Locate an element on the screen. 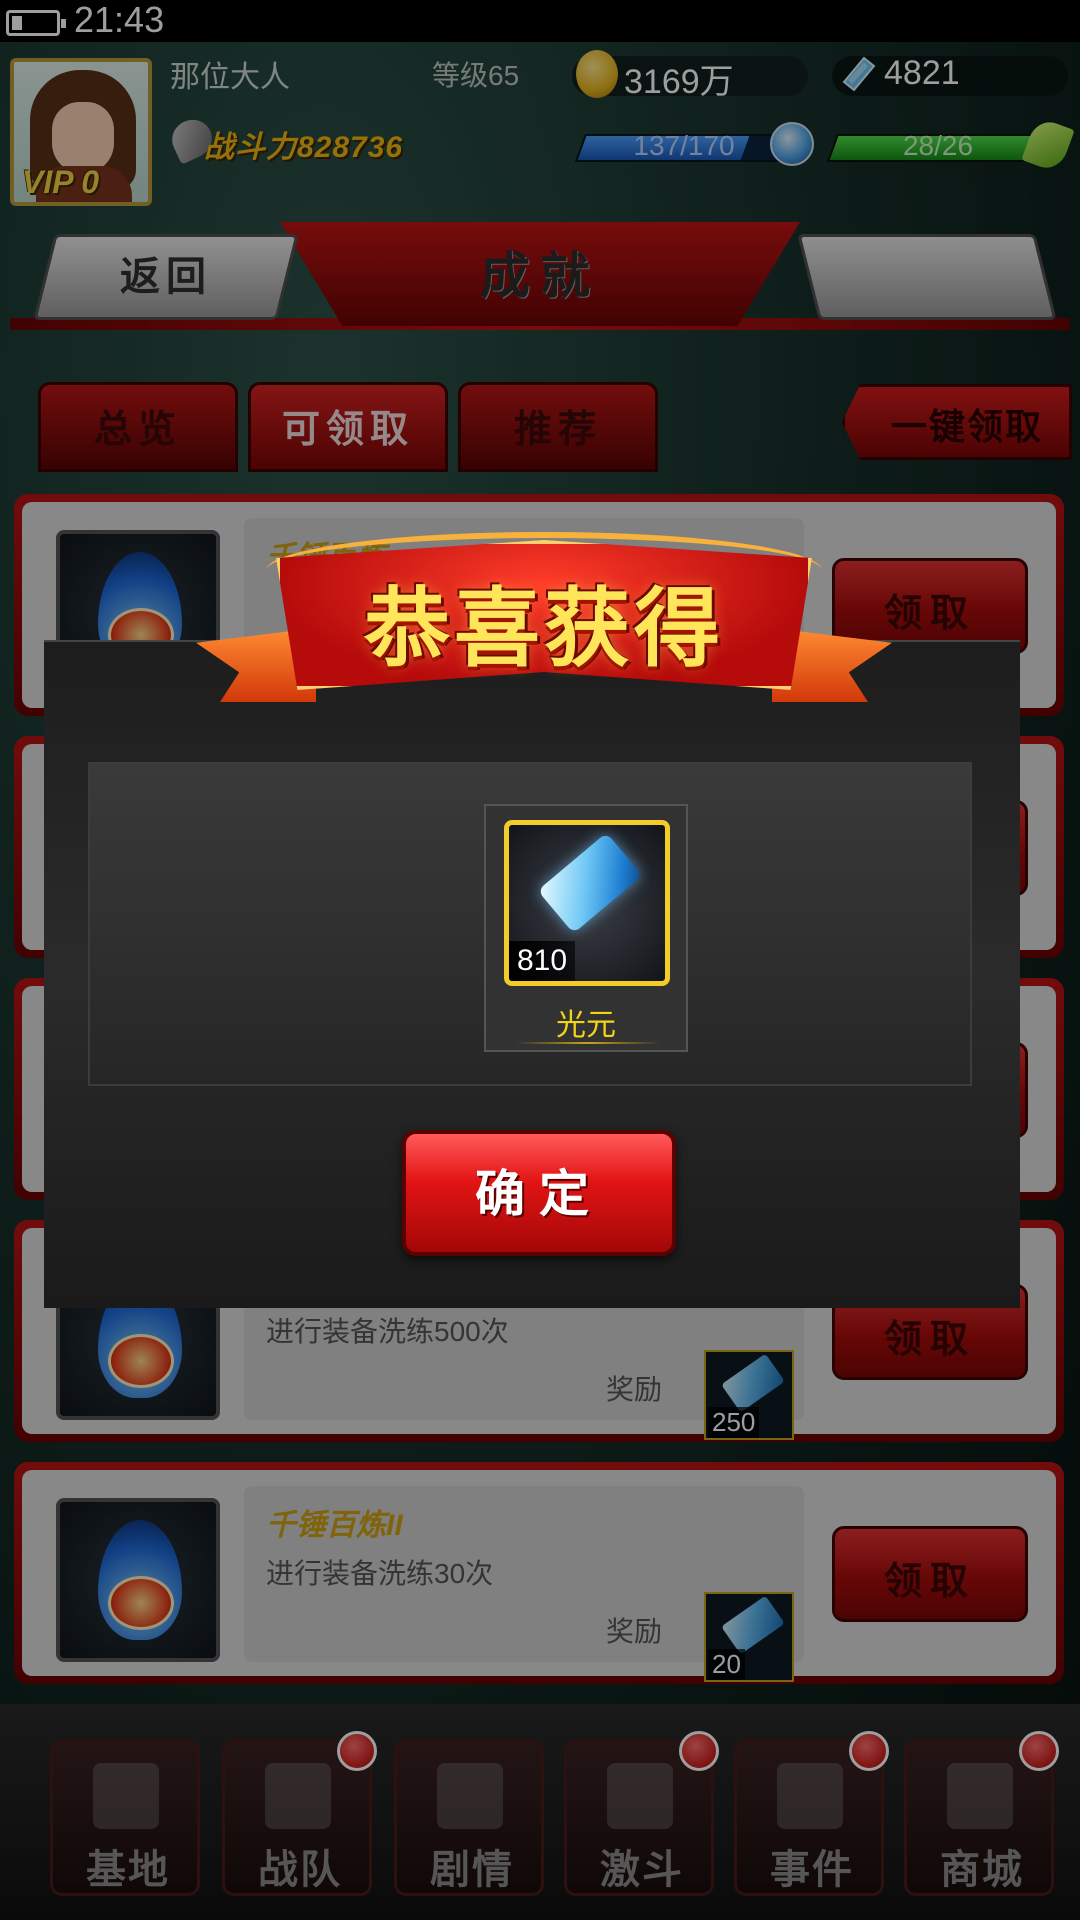  reward-panel: 810 光元 is located at coordinates (530, 924).